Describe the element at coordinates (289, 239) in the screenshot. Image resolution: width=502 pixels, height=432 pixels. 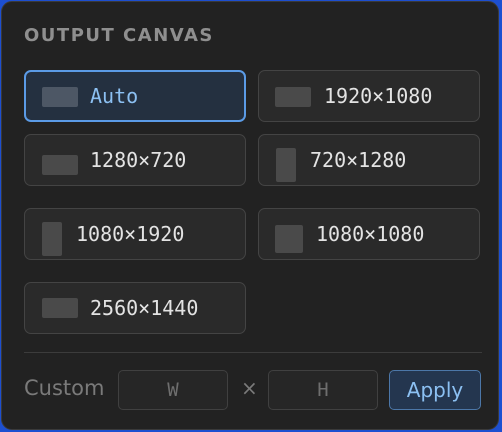
I see `square-thumbnail-icon` at that location.